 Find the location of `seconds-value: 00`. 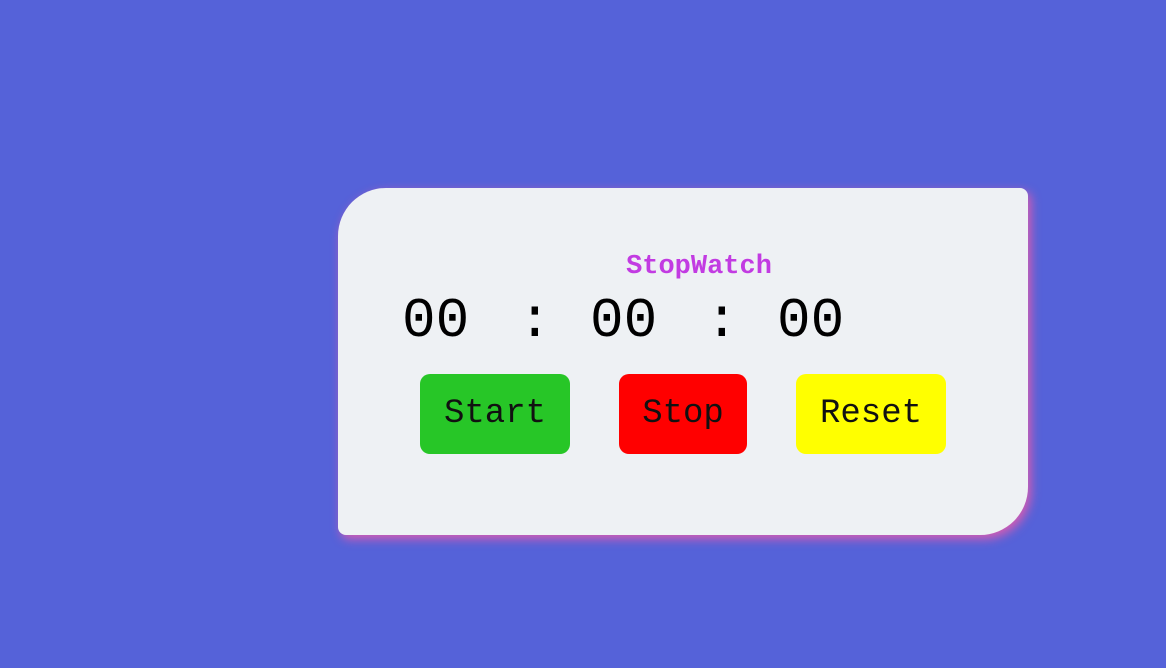

seconds-value: 00 is located at coordinates (811, 321).